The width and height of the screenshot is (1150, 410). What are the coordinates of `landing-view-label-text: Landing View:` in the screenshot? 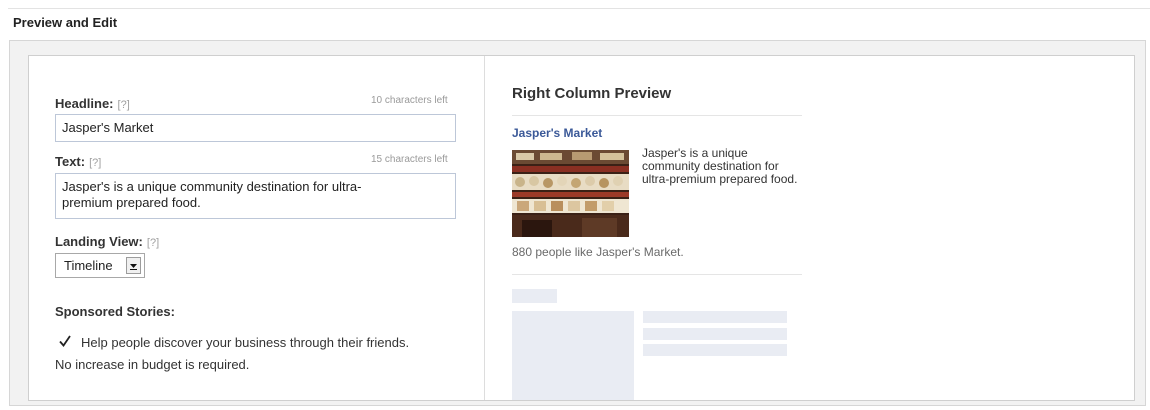 It's located at (99, 241).